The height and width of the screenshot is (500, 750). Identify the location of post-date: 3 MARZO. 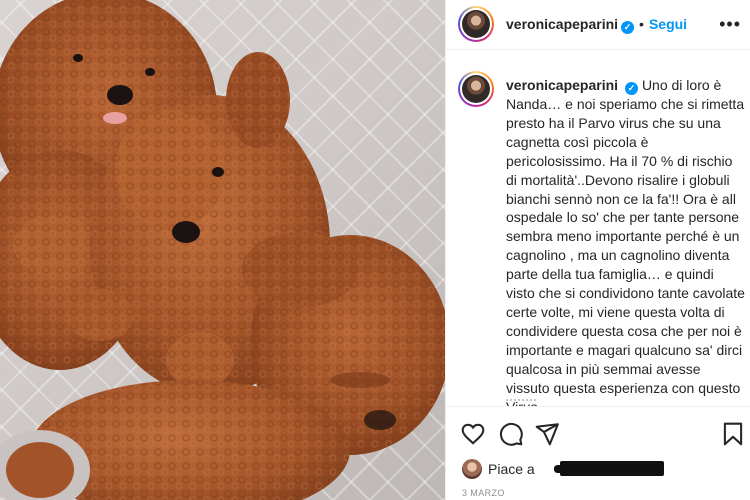
(483, 493).